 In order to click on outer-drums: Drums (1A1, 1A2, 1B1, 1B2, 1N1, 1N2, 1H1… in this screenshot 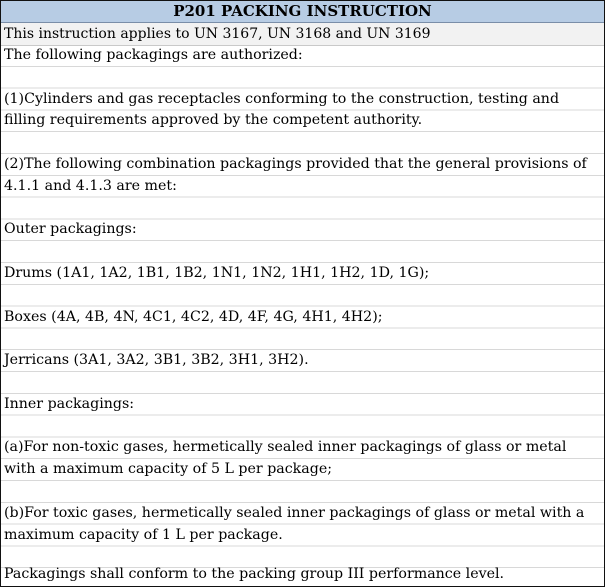, I will do `click(217, 273)`.